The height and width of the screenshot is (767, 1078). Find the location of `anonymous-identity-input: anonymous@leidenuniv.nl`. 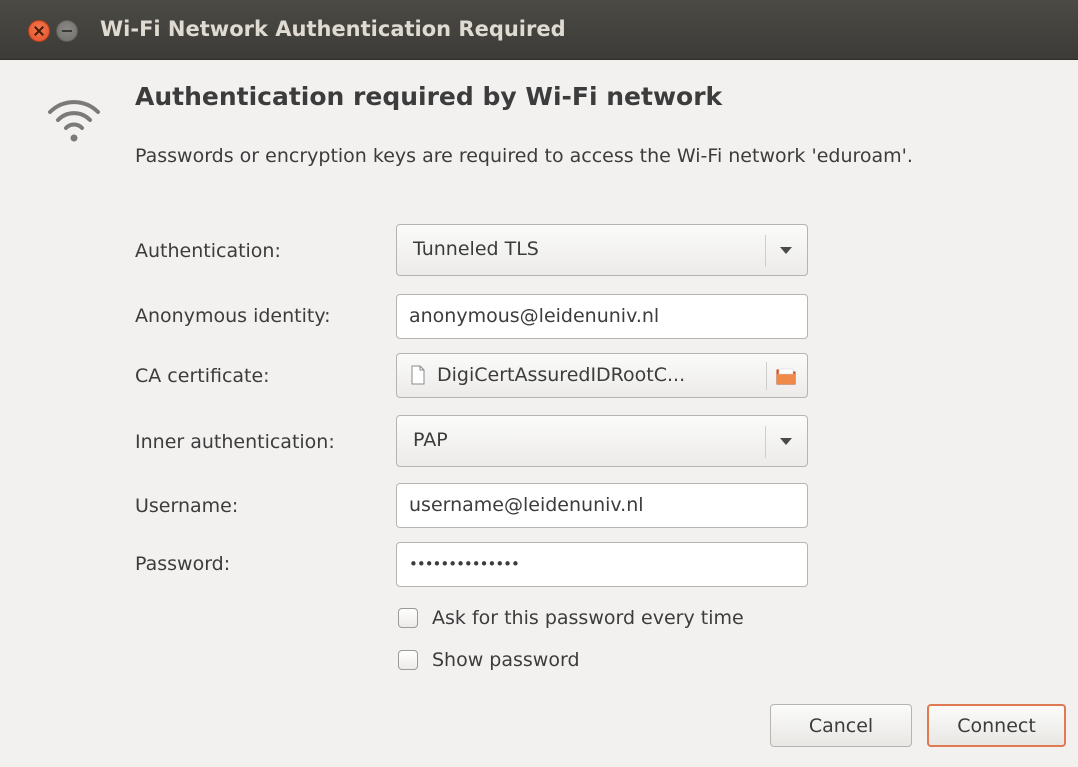

anonymous-identity-input: anonymous@leidenuniv.nl is located at coordinates (602, 316).